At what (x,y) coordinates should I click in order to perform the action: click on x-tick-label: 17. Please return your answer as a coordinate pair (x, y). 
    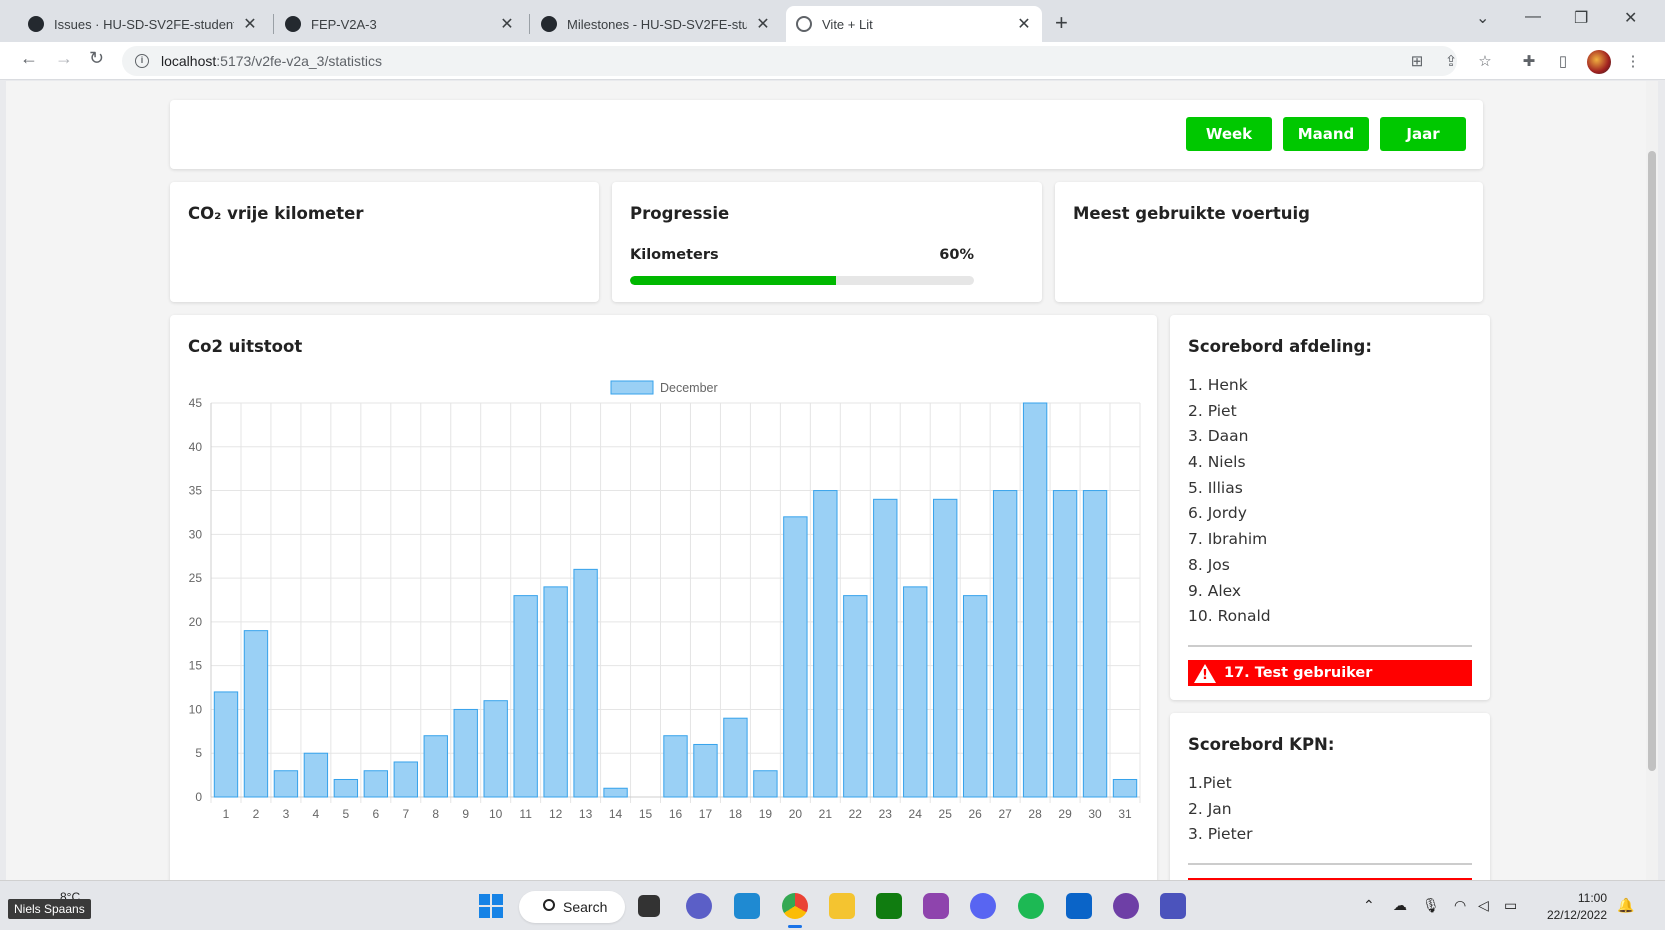
    Looking at the image, I should click on (706, 814).